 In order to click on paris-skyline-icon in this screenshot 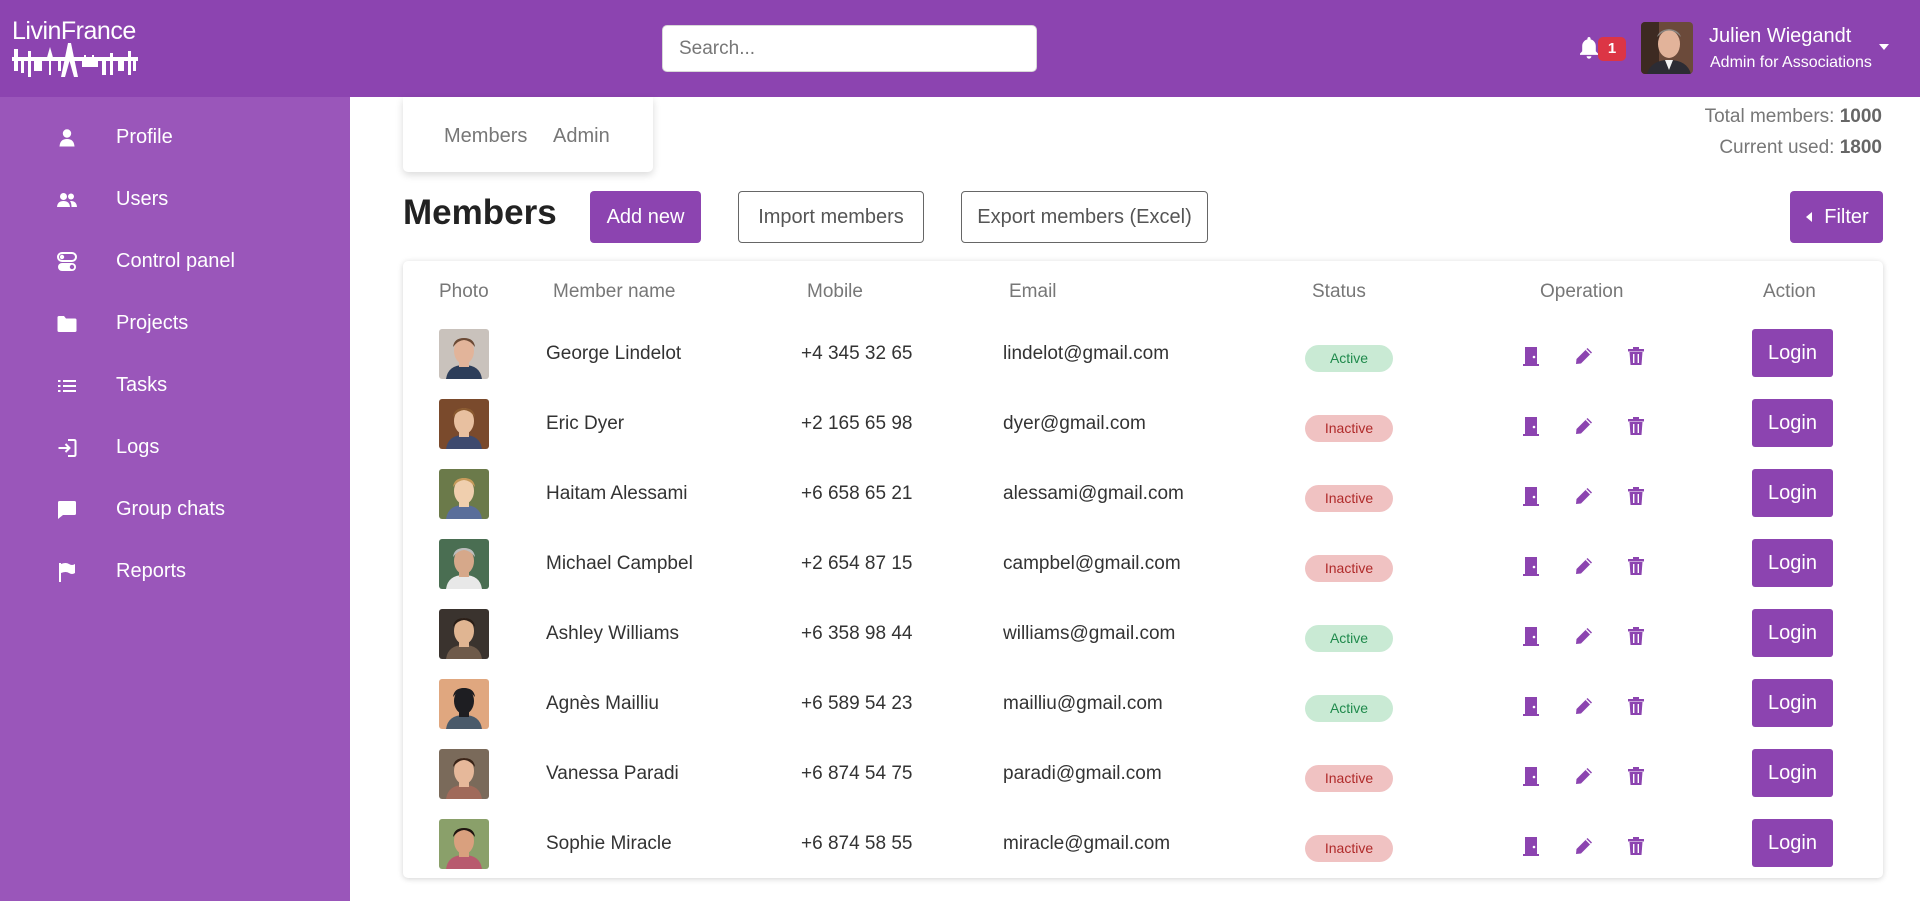, I will do `click(75, 60)`.